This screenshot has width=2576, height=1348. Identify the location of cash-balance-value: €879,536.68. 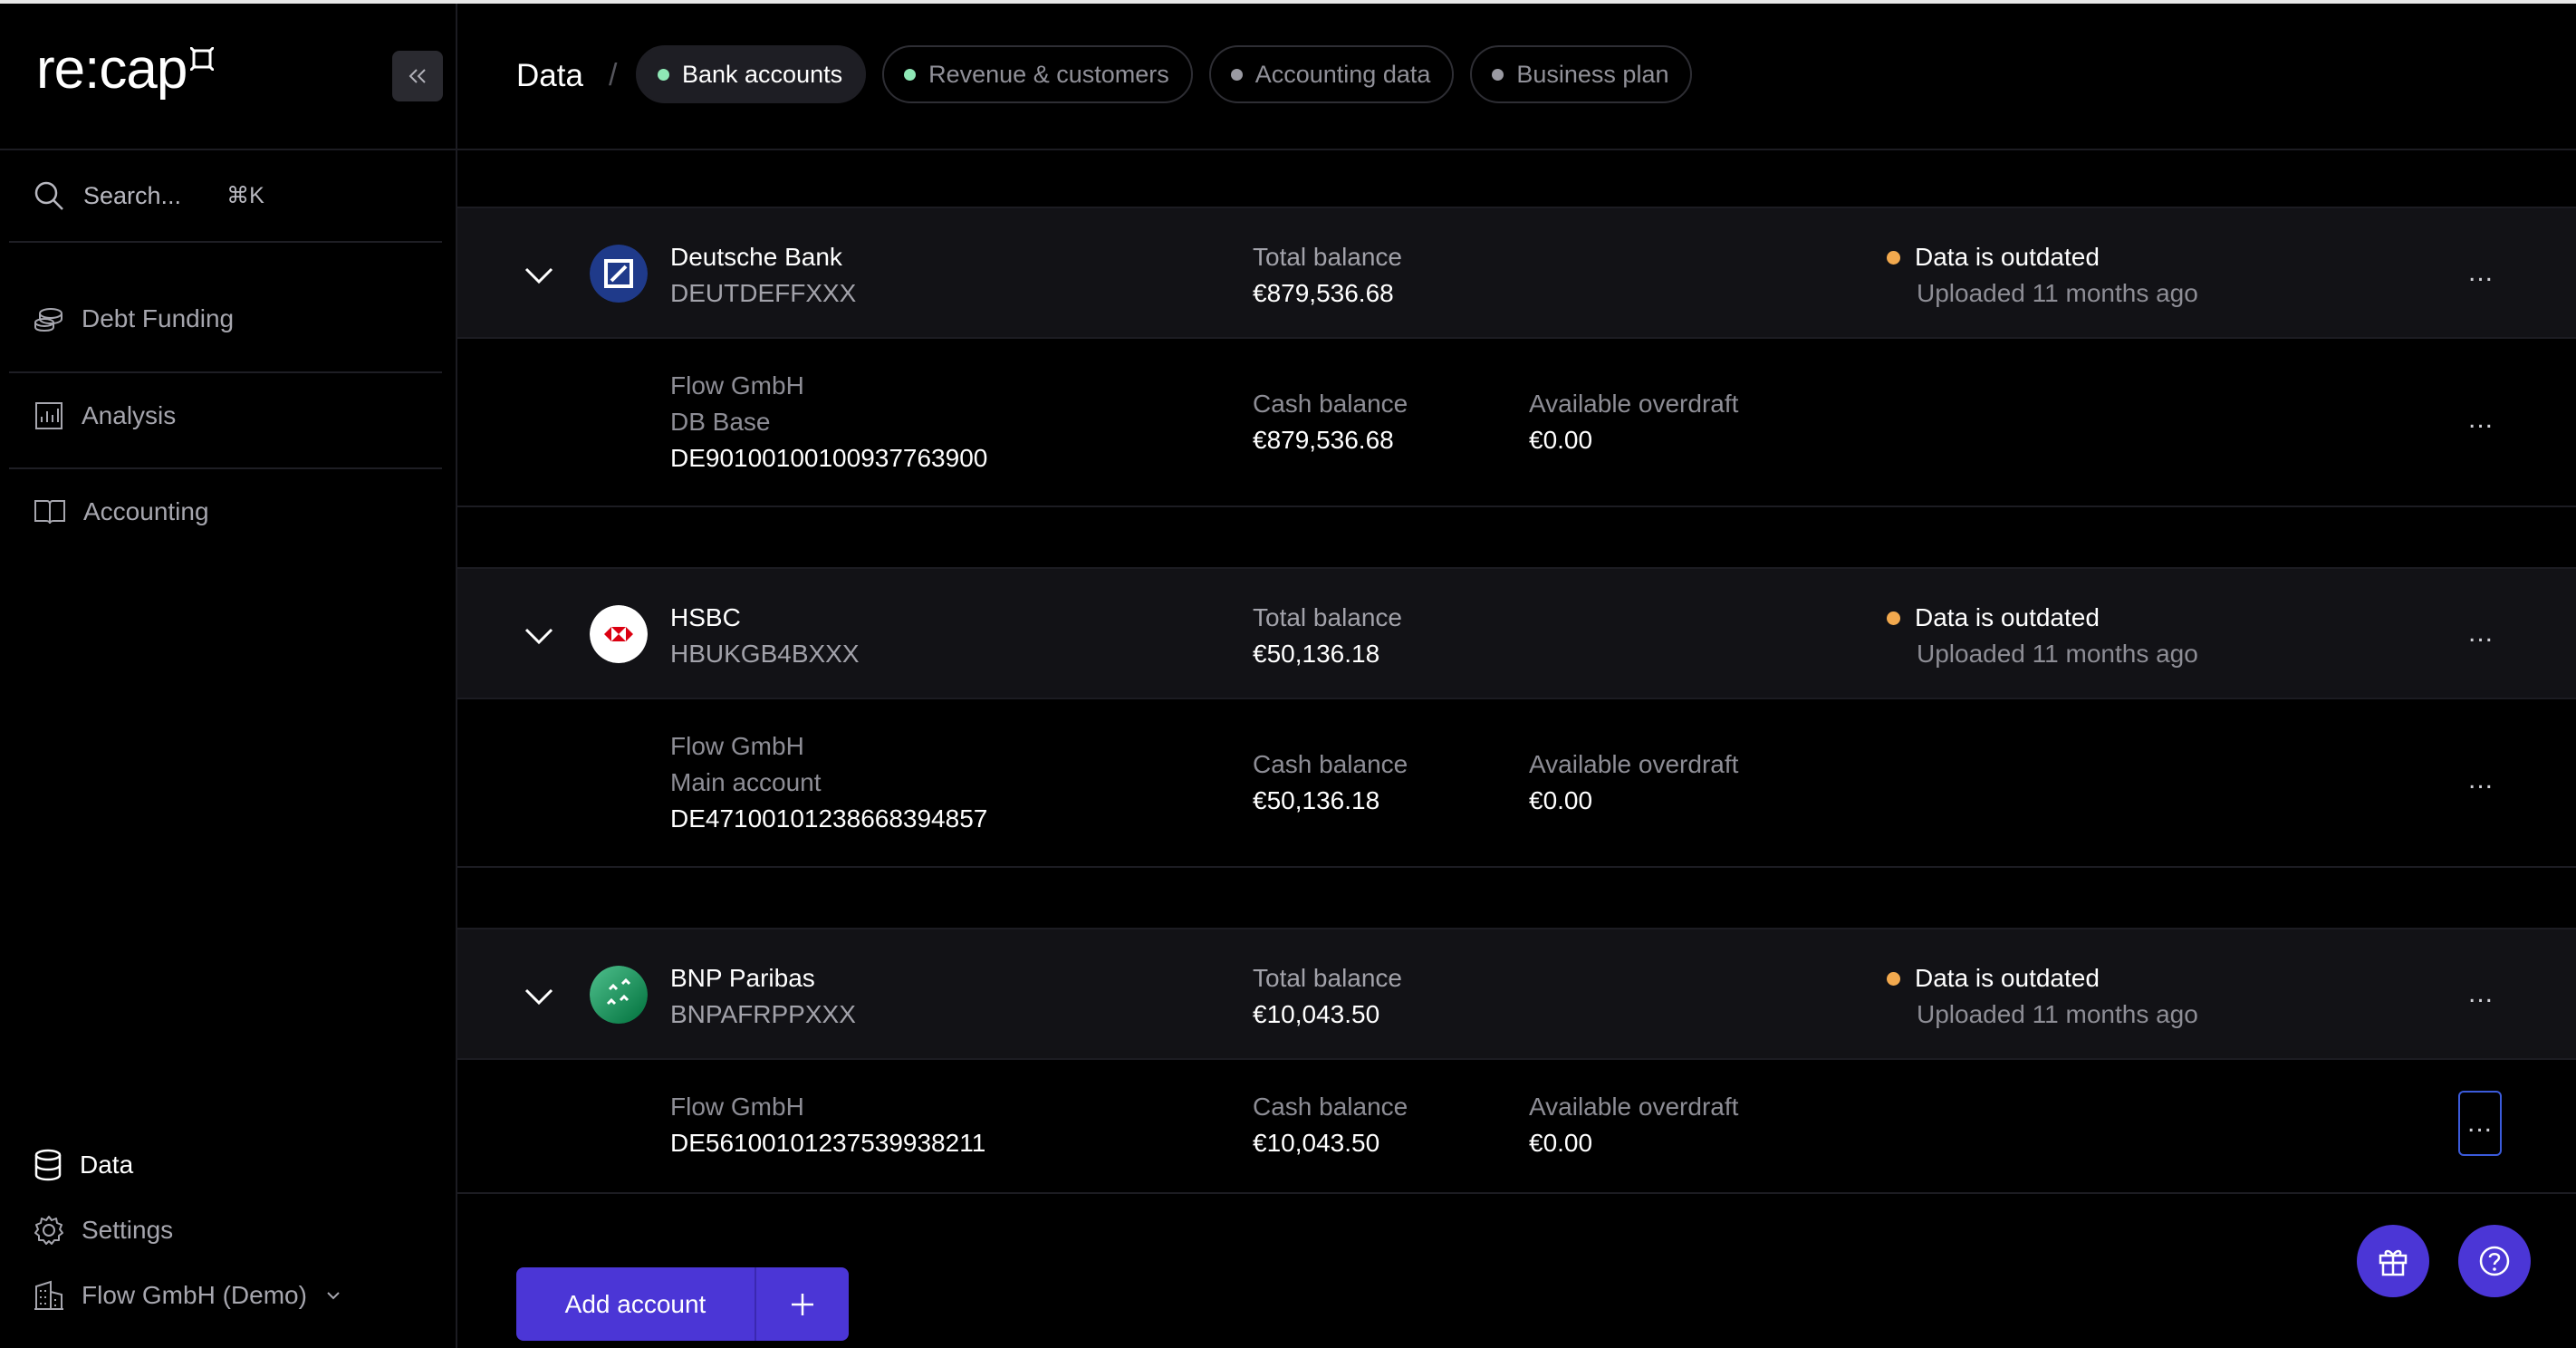
(1323, 440).